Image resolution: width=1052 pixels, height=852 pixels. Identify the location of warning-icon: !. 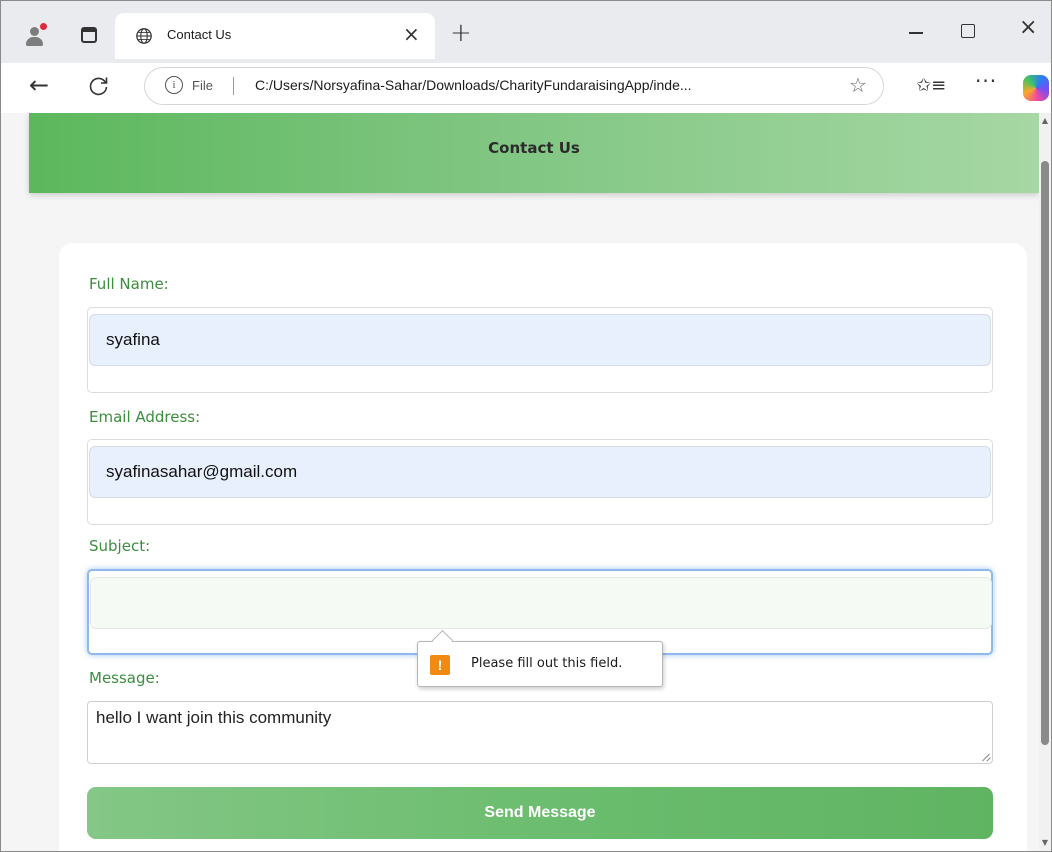
(440, 665).